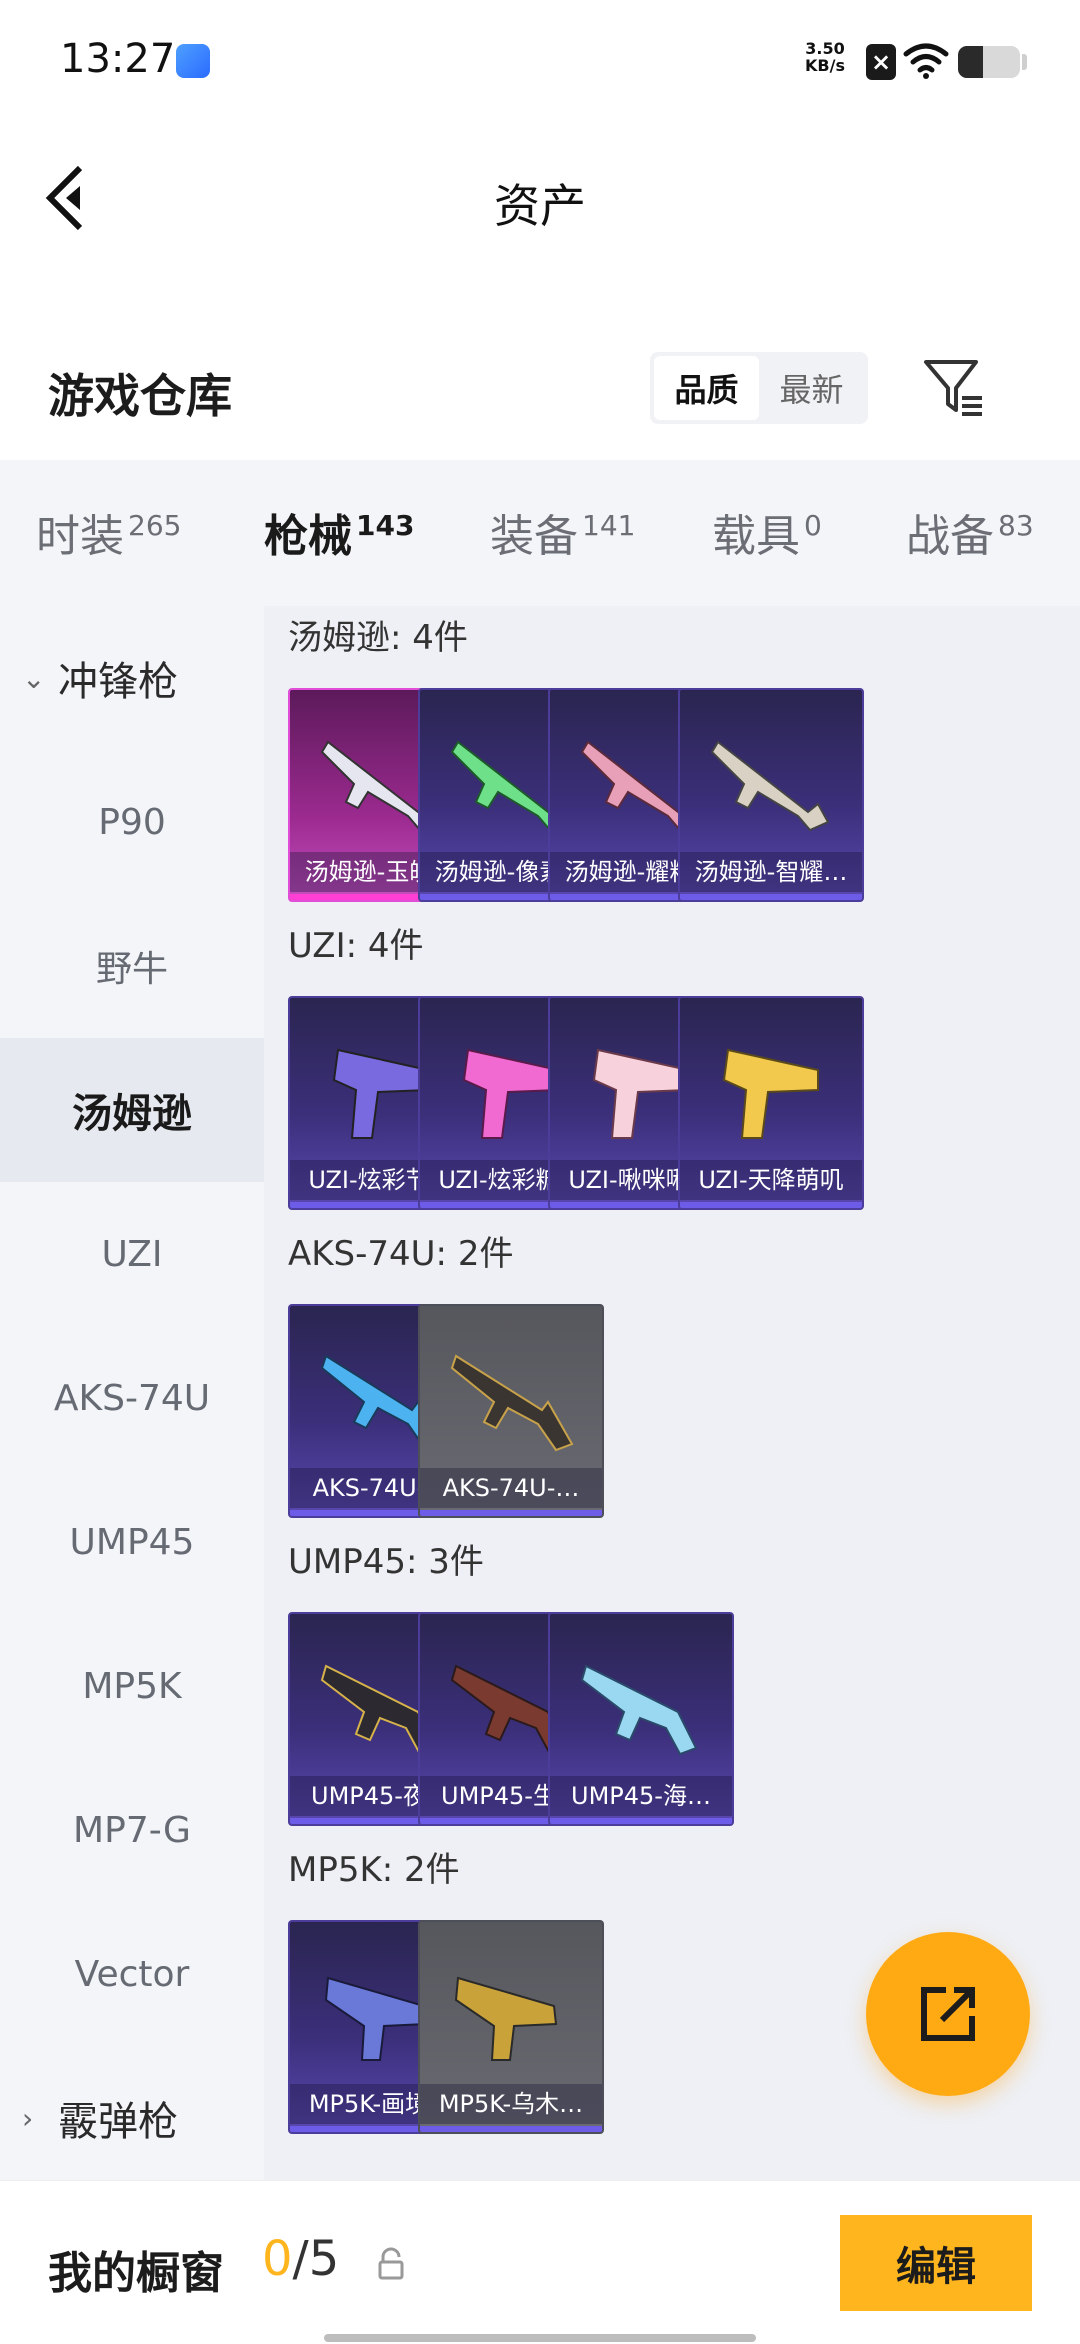  I want to click on wifi-icon, so click(926, 61).